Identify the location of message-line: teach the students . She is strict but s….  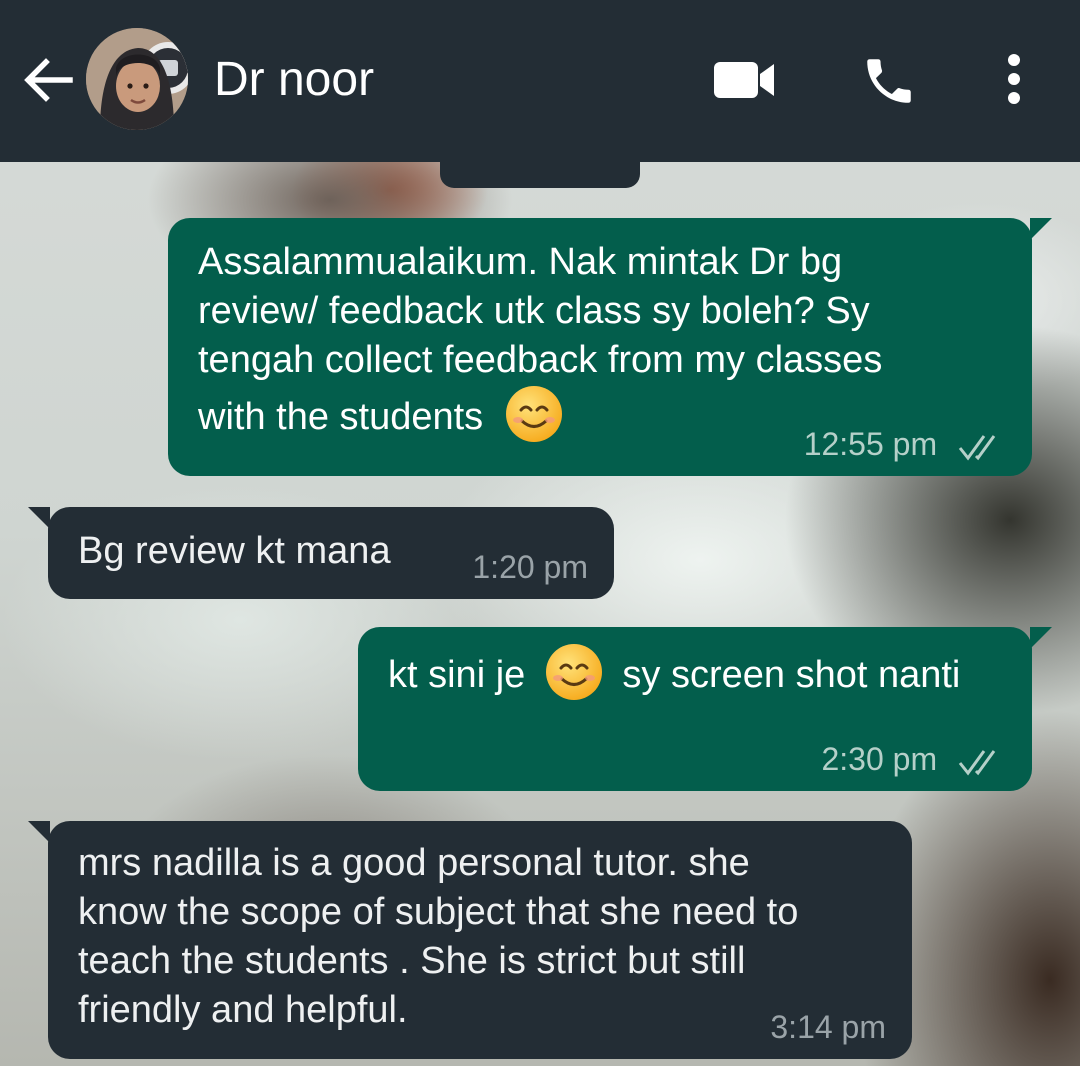
(412, 961).